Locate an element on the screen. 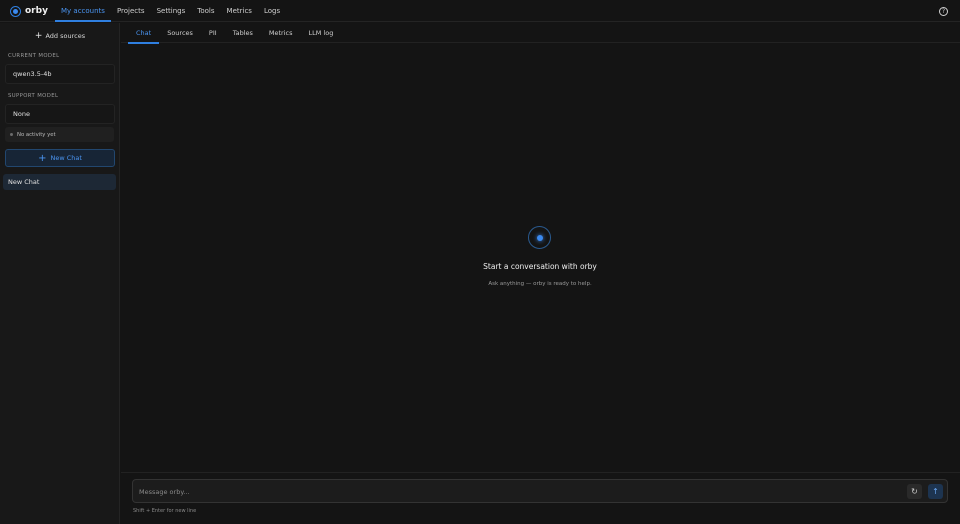 The width and height of the screenshot is (960, 524). nav-item-my-accounts: My accounts is located at coordinates (83, 11).